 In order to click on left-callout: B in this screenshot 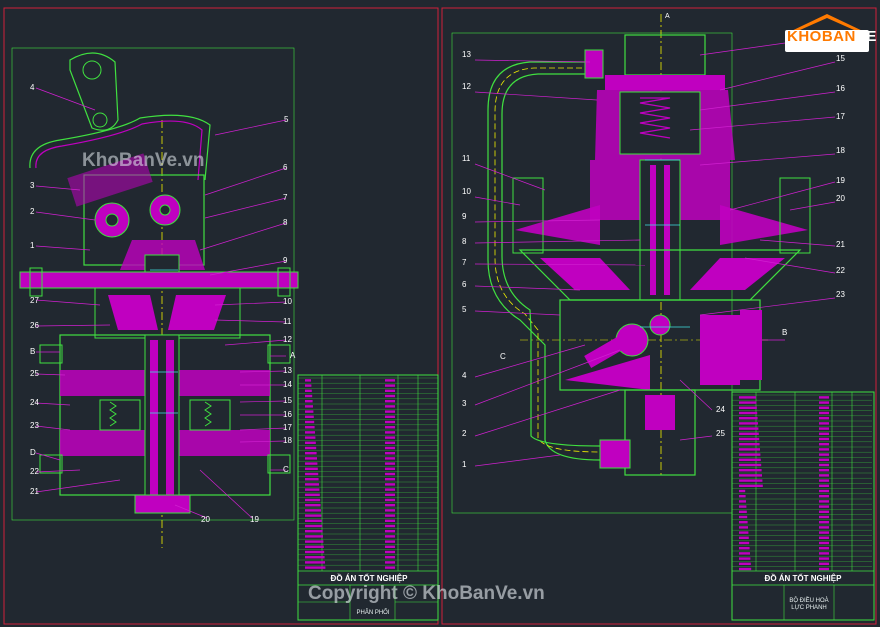, I will do `click(33, 351)`.